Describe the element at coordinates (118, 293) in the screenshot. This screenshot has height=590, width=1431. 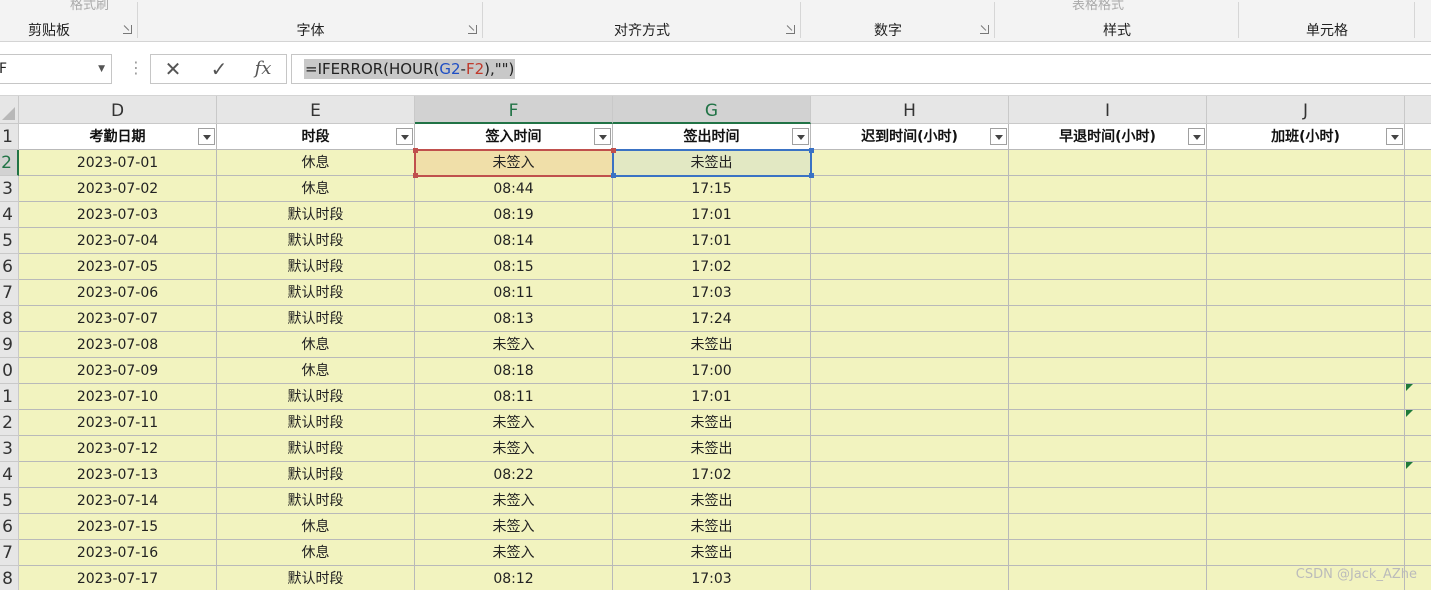
I see `table-cell: 2023-07-06` at that location.